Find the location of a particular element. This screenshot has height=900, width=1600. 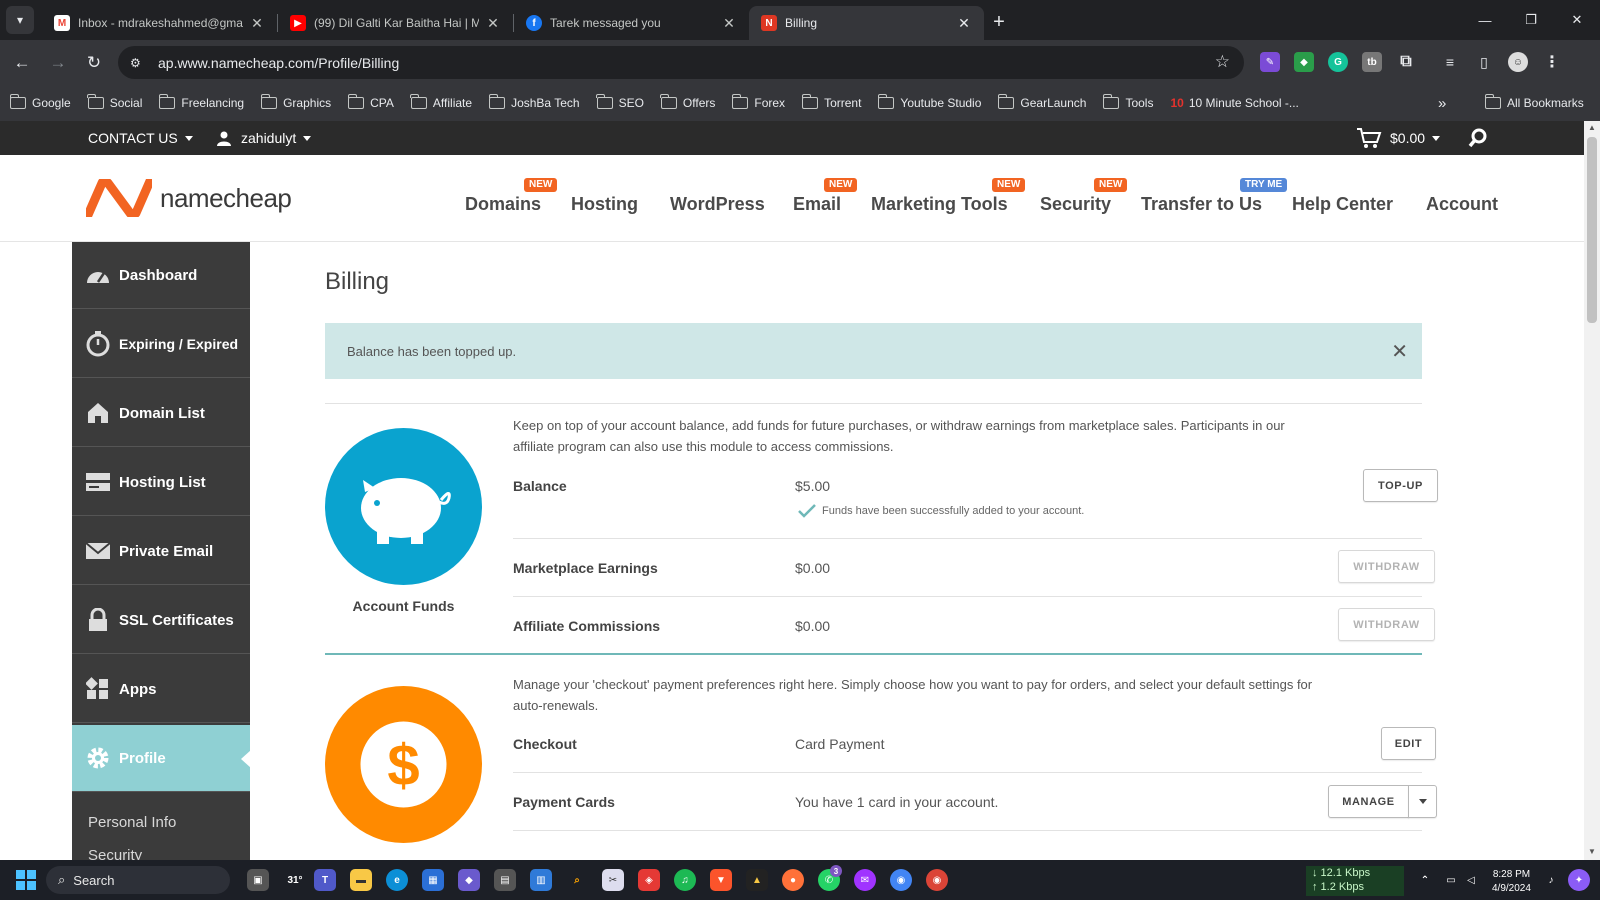

nav-domains: Domains is located at coordinates (503, 204).